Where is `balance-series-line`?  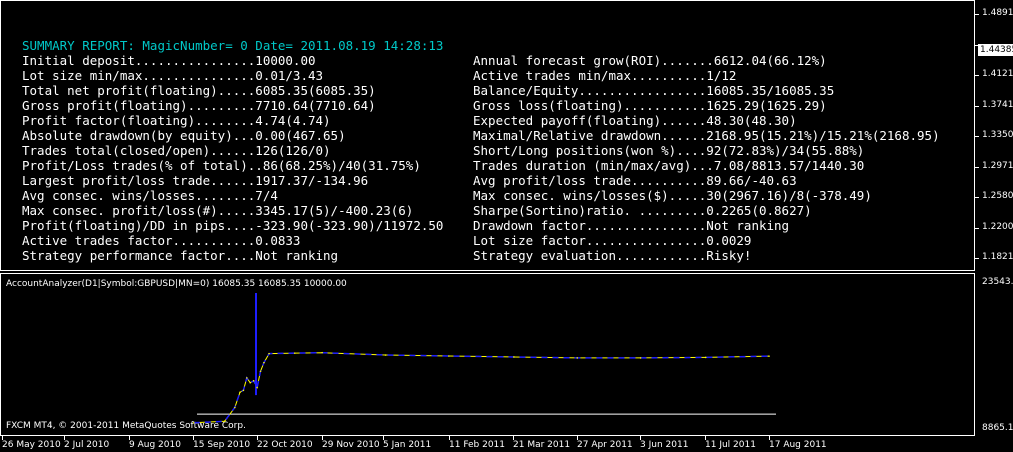
balance-series-line is located at coordinates (481, 388).